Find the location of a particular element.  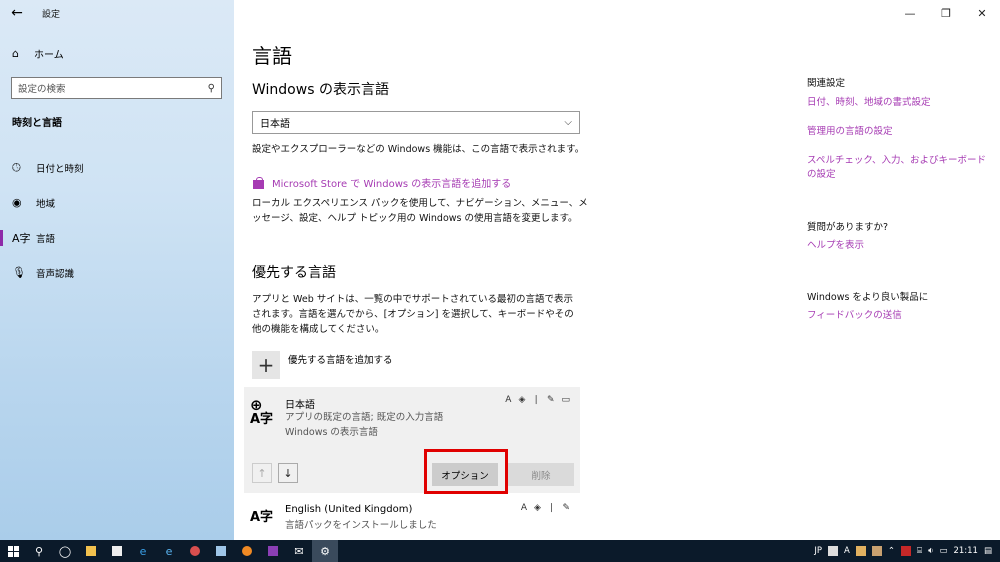

minimize-icon: — is located at coordinates (910, 13).